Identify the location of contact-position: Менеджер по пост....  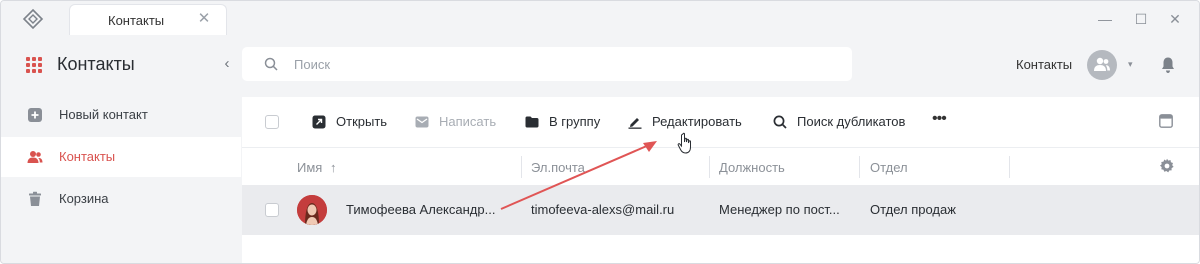
(779, 209).